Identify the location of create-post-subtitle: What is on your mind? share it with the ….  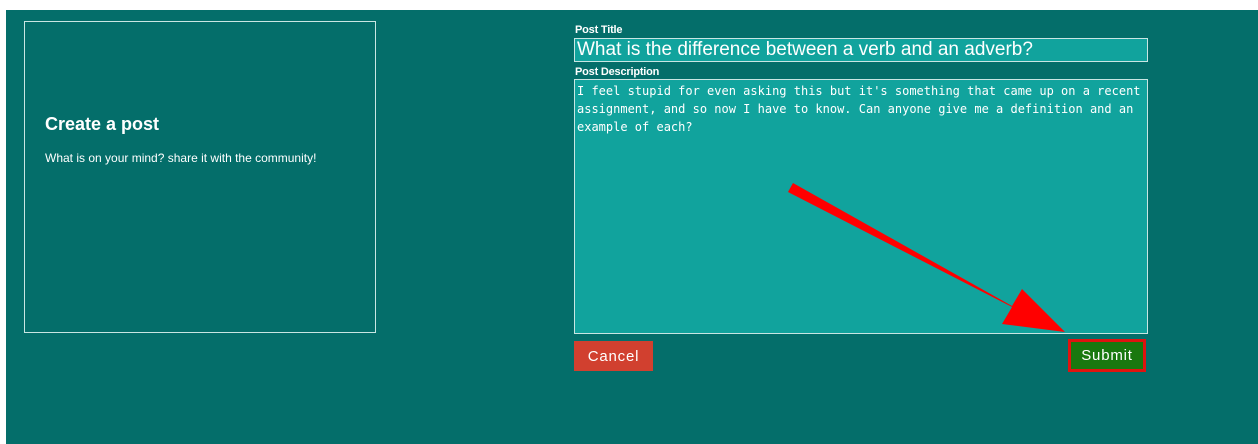
(181, 158).